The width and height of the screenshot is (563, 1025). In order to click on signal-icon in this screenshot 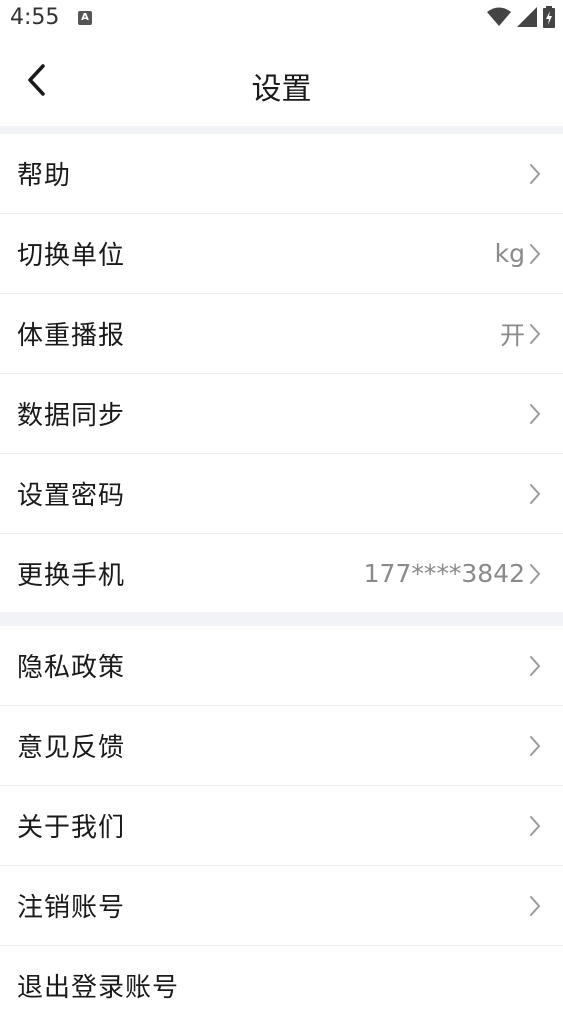, I will do `click(527, 19)`.